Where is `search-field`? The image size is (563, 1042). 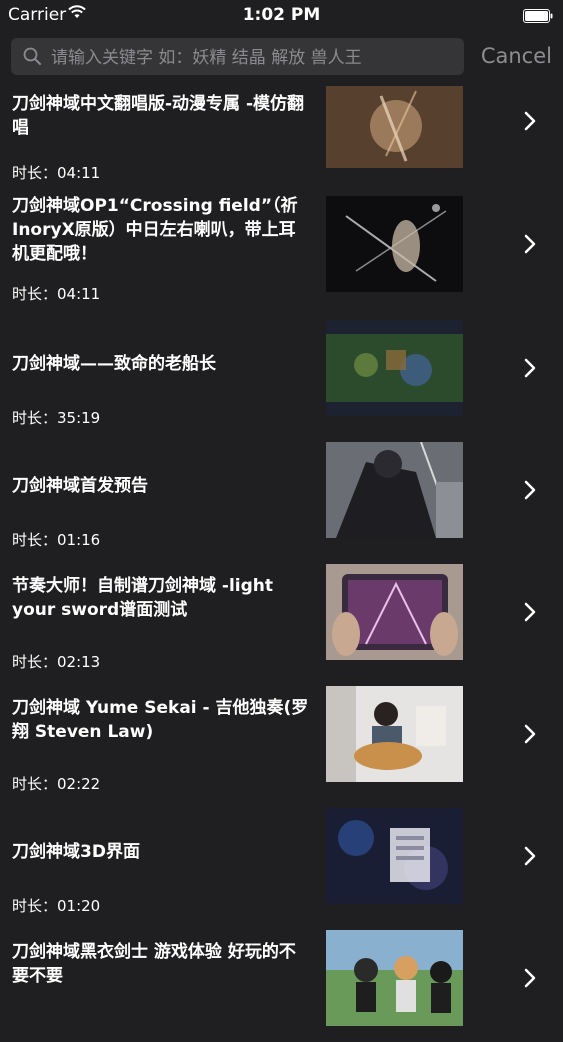 search-field is located at coordinates (237, 57).